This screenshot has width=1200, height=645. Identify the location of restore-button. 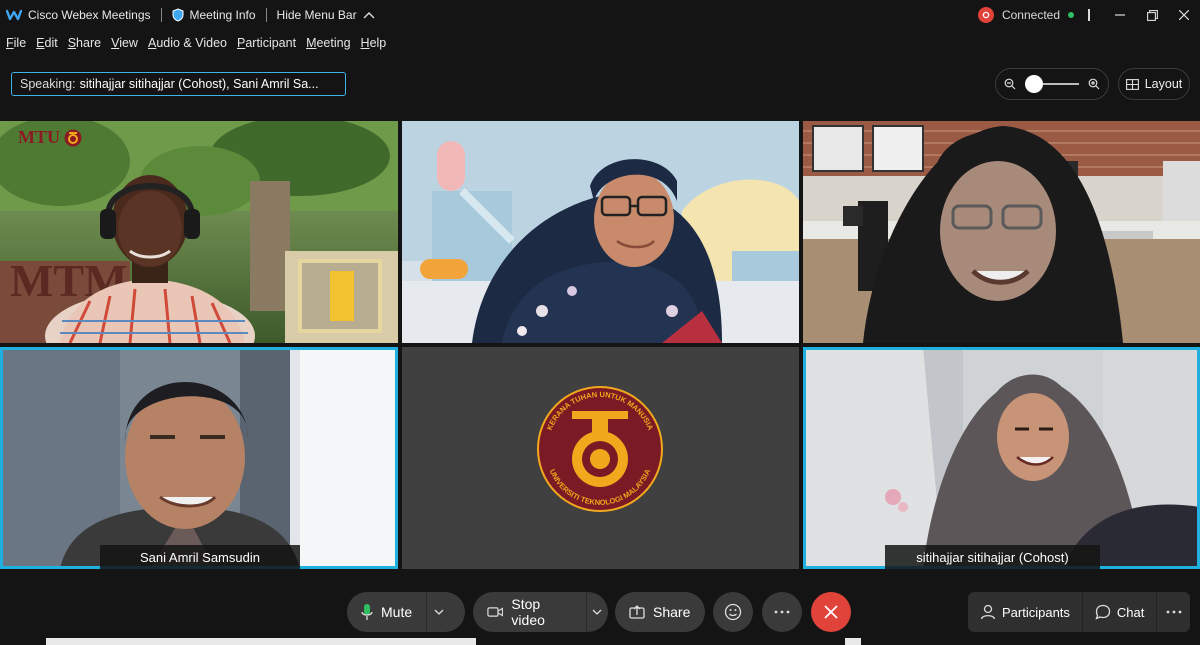
(1152, 15).